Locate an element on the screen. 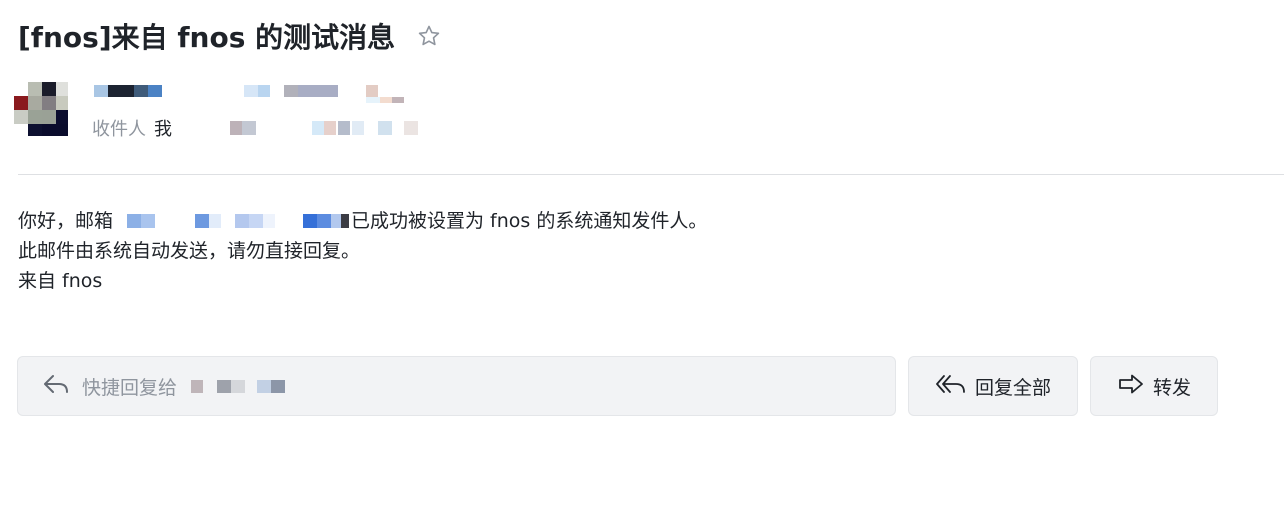 Image resolution: width=1284 pixels, height=530 pixels. body-line-1-suffix: 已成功被设置为 fnos 的系统通知发件人。 is located at coordinates (529, 221).